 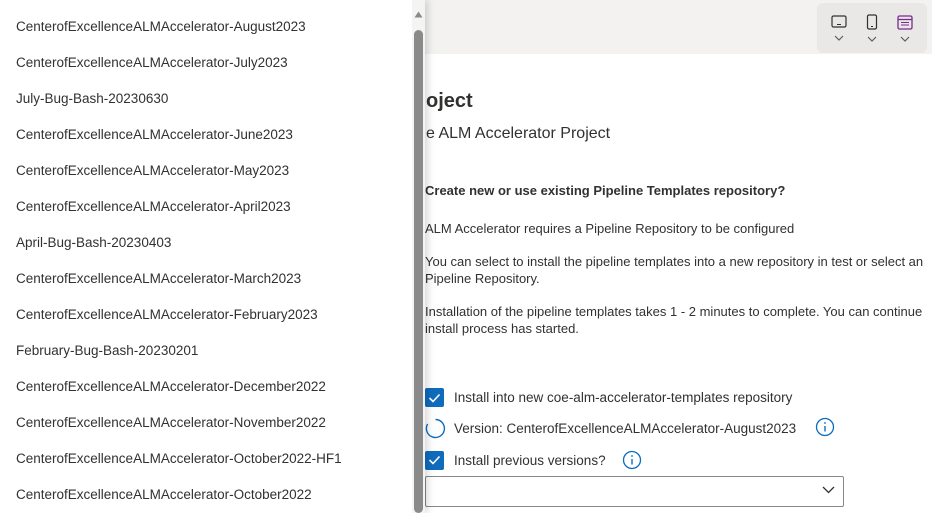 I want to click on dropdown-scrollbar, so click(x=418, y=256).